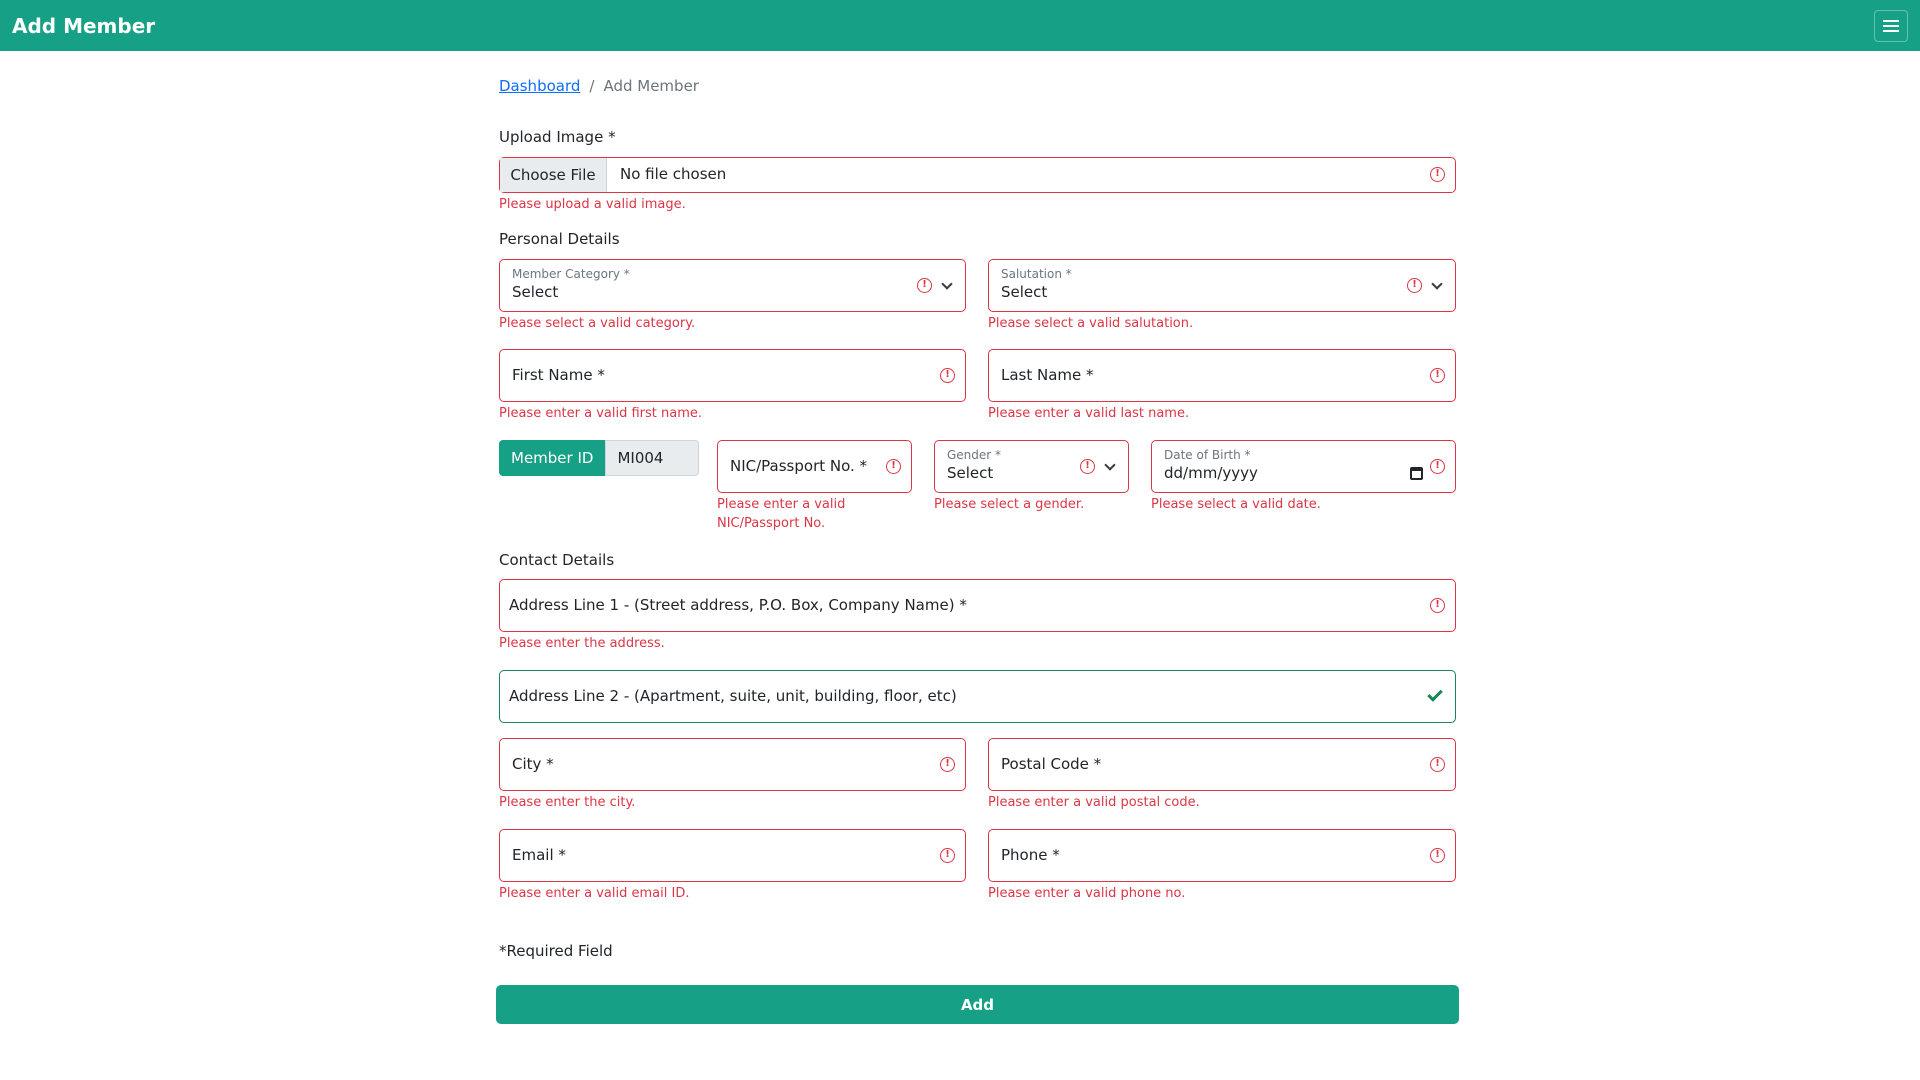  Describe the element at coordinates (1222, 285) in the screenshot. I see `salutation-select: Salutation * Select !` at that location.